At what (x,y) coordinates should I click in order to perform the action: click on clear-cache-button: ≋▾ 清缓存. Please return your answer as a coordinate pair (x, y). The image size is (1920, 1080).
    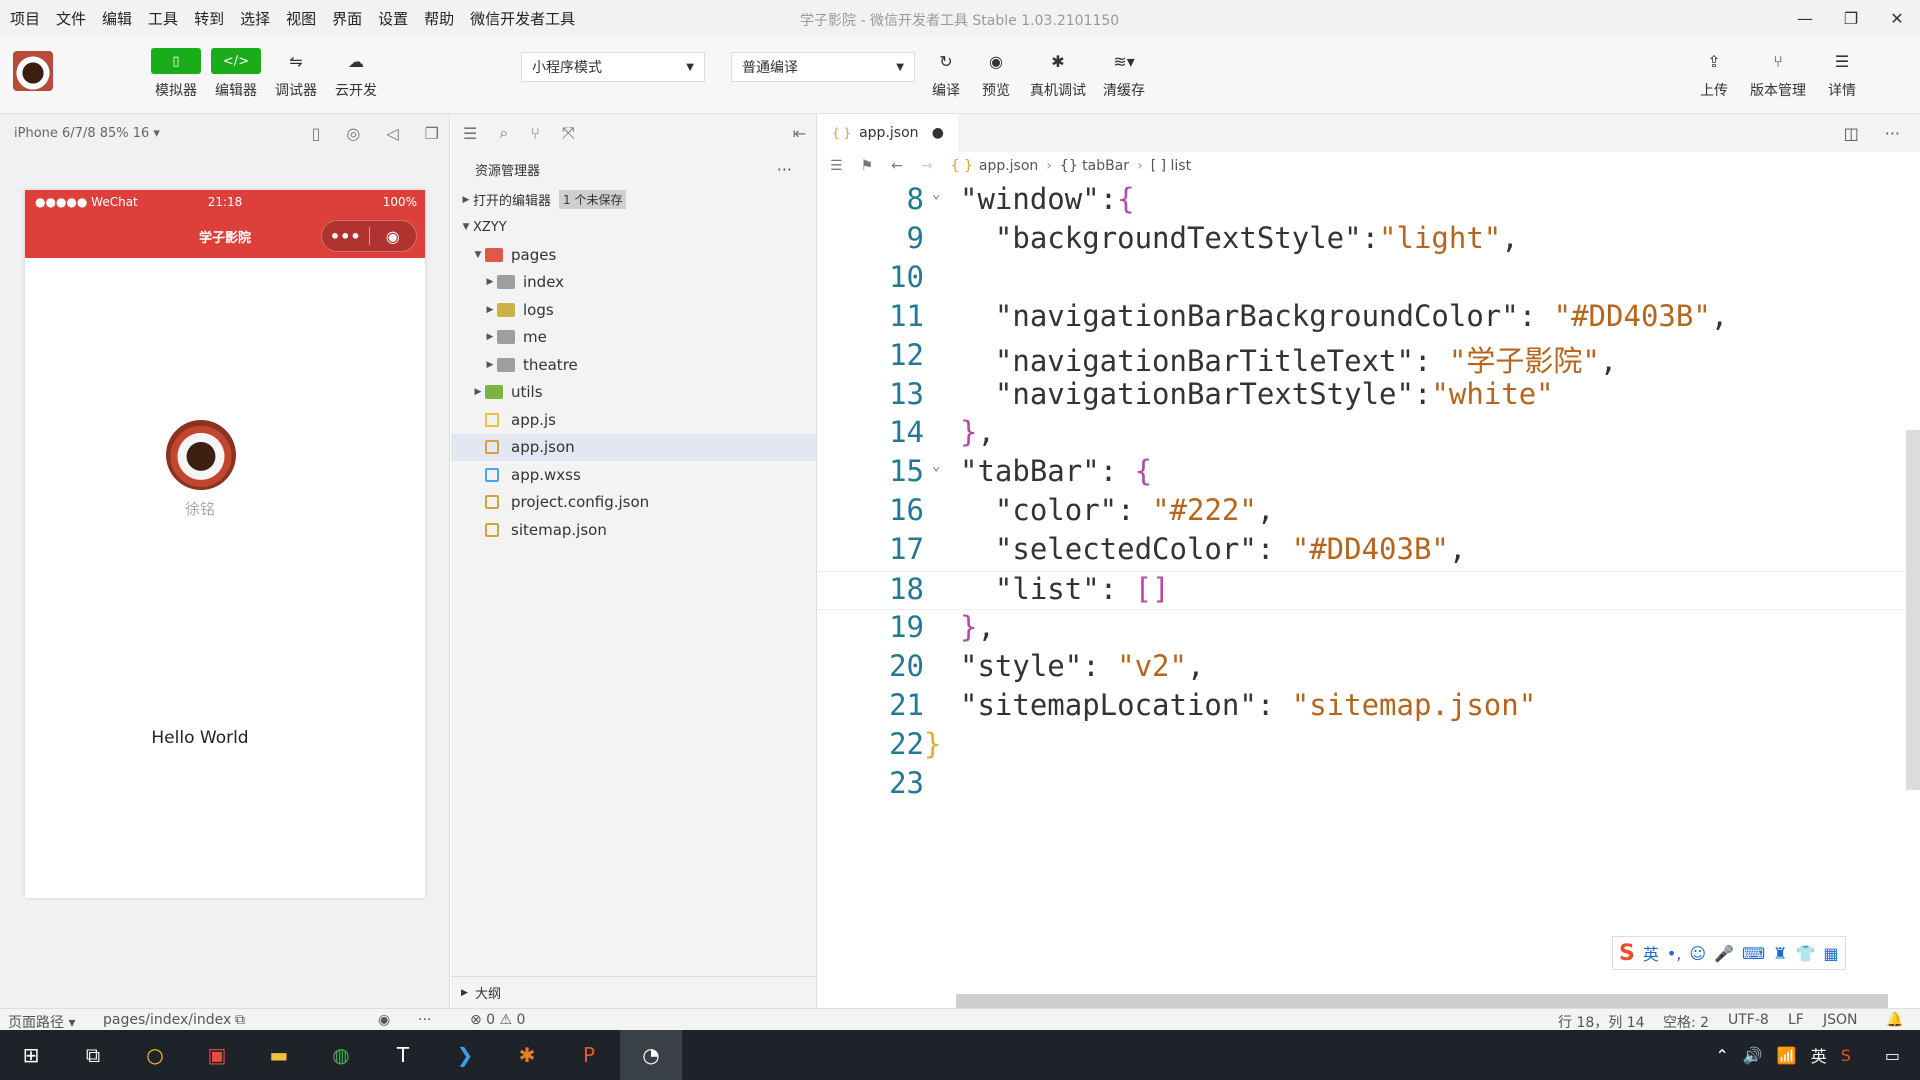
    Looking at the image, I should click on (1124, 74).